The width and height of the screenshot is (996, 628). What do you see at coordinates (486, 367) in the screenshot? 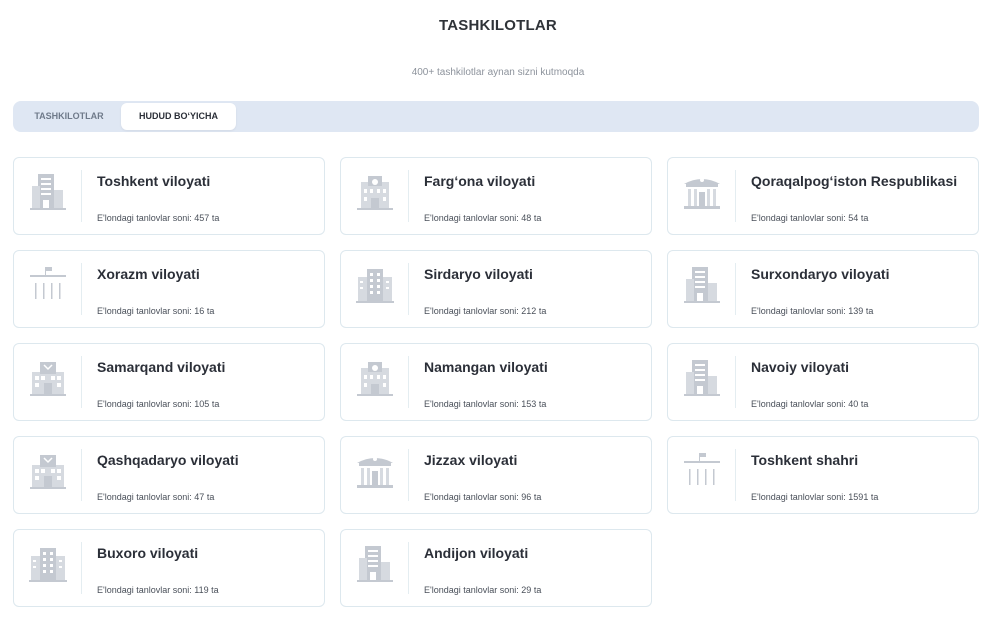
I see `region-name: Namangan viloyati` at bounding box center [486, 367].